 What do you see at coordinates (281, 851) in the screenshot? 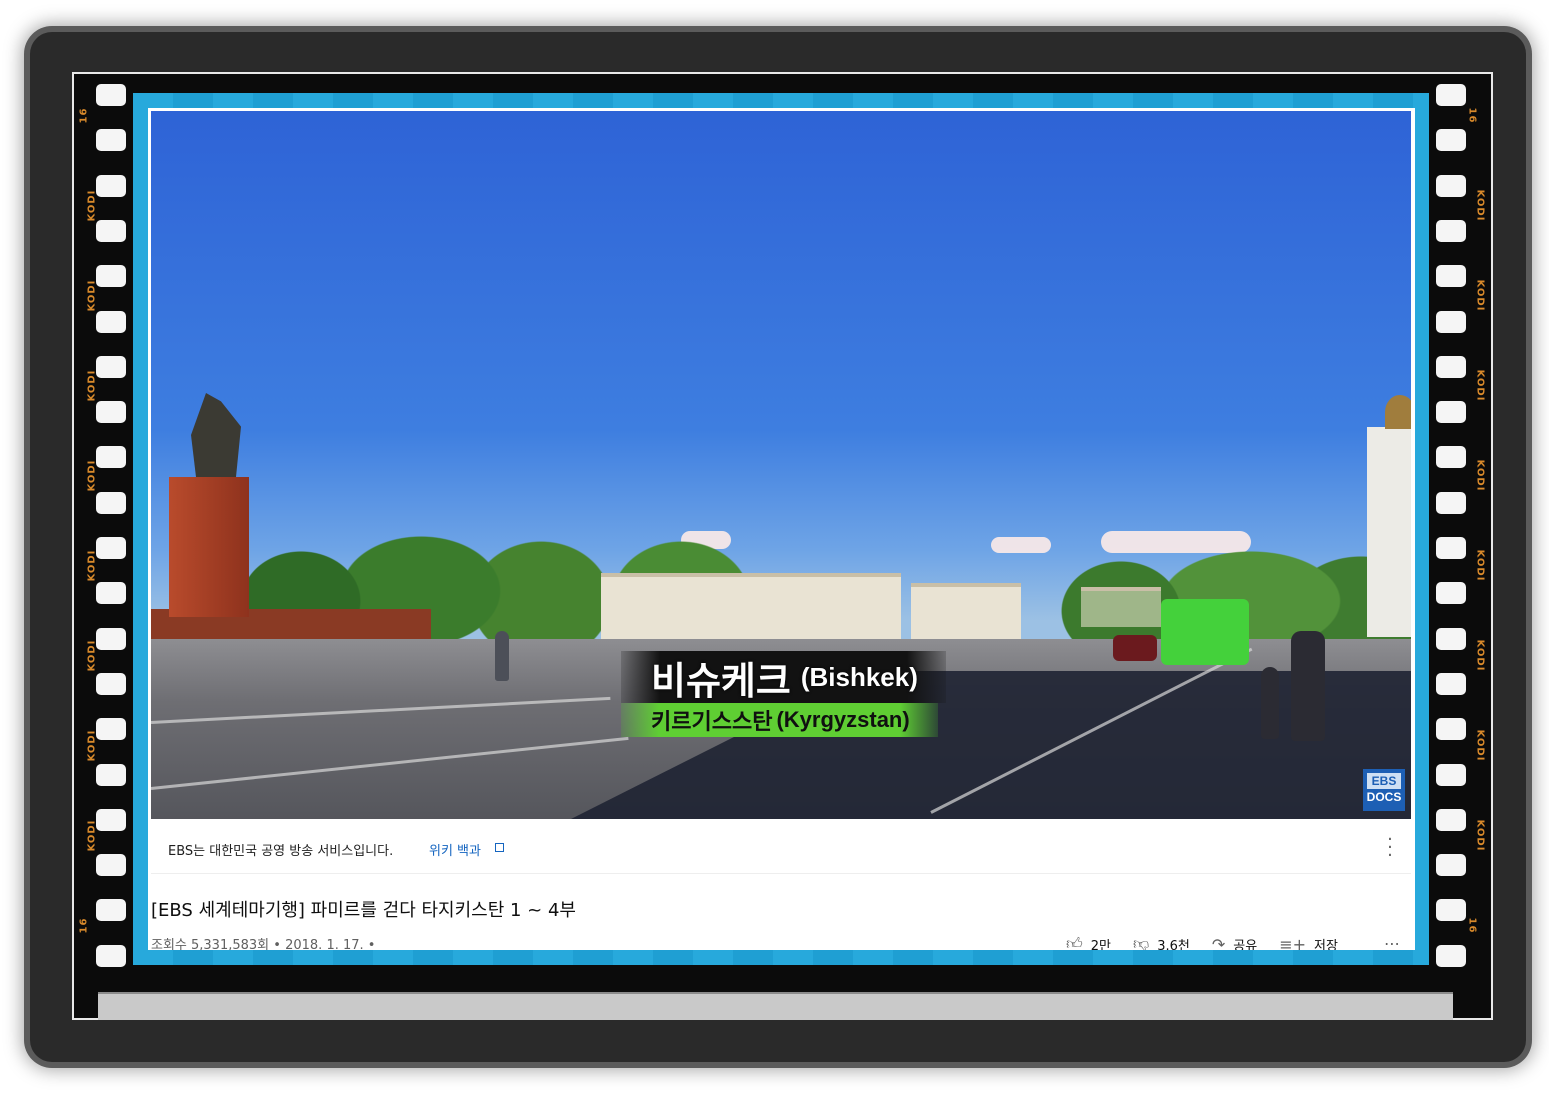
I see `info-text: EBS는 대한민국 공영 방송 서비스입니다.` at bounding box center [281, 851].